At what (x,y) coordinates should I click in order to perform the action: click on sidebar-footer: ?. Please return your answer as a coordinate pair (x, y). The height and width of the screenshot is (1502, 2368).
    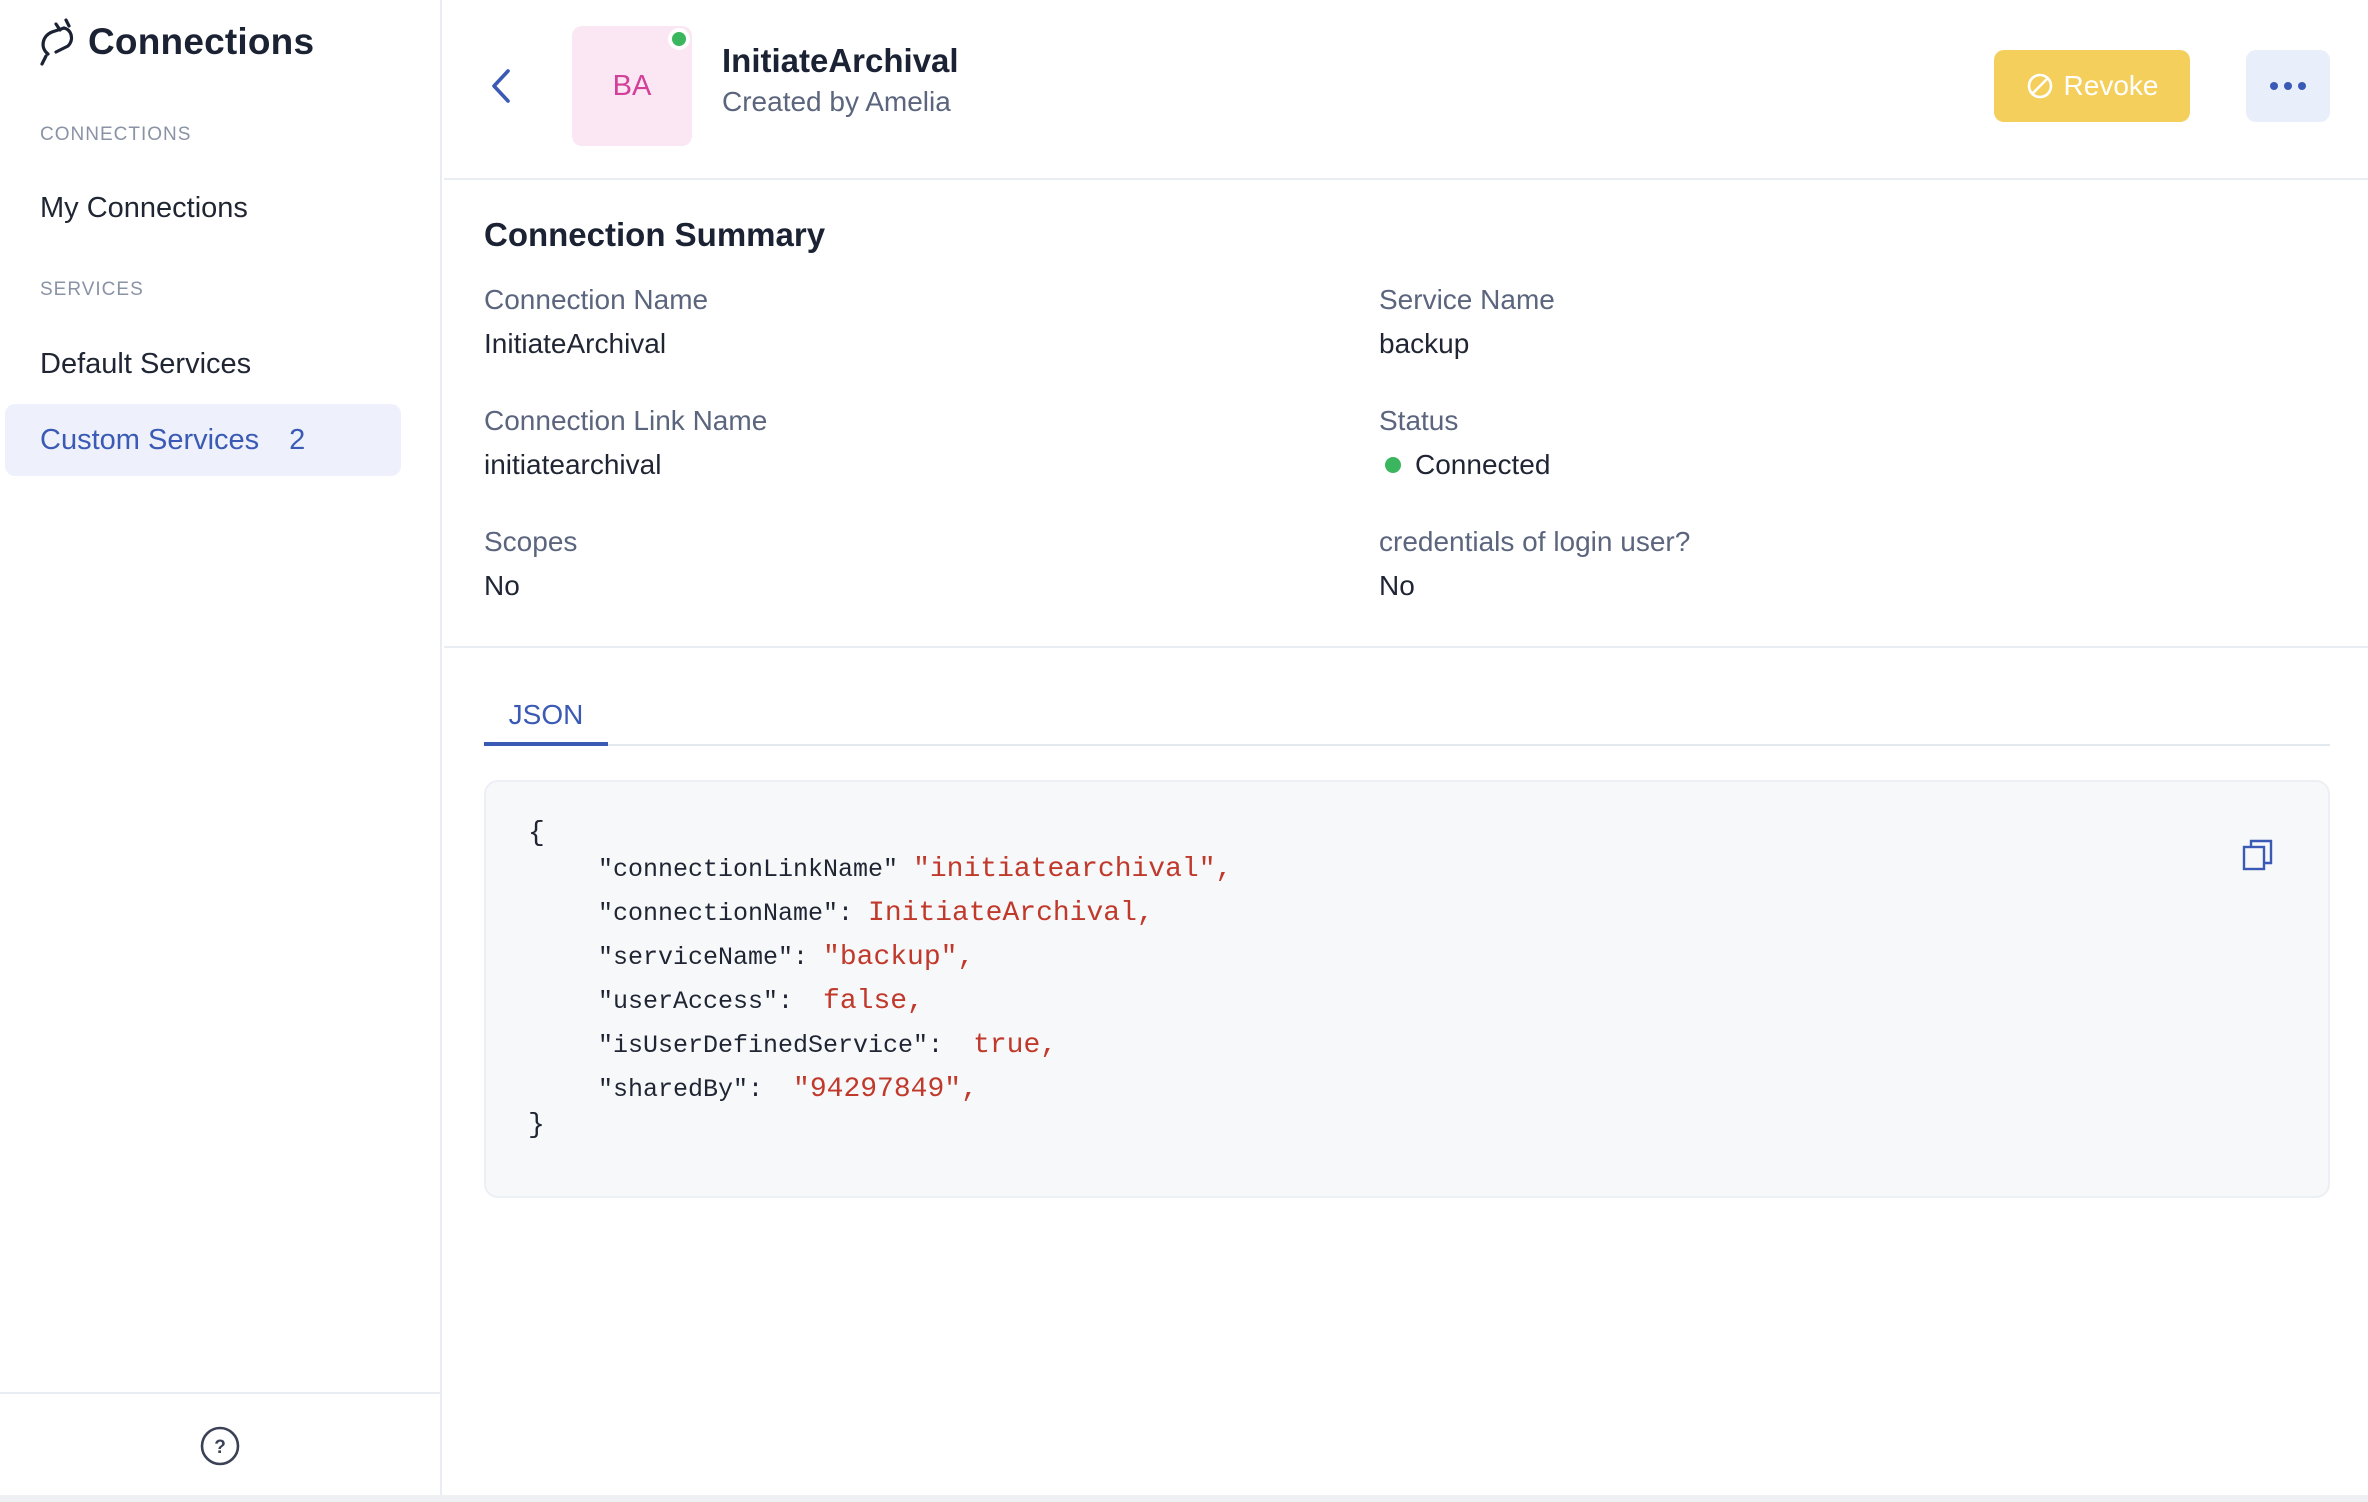
    Looking at the image, I should click on (220, 1444).